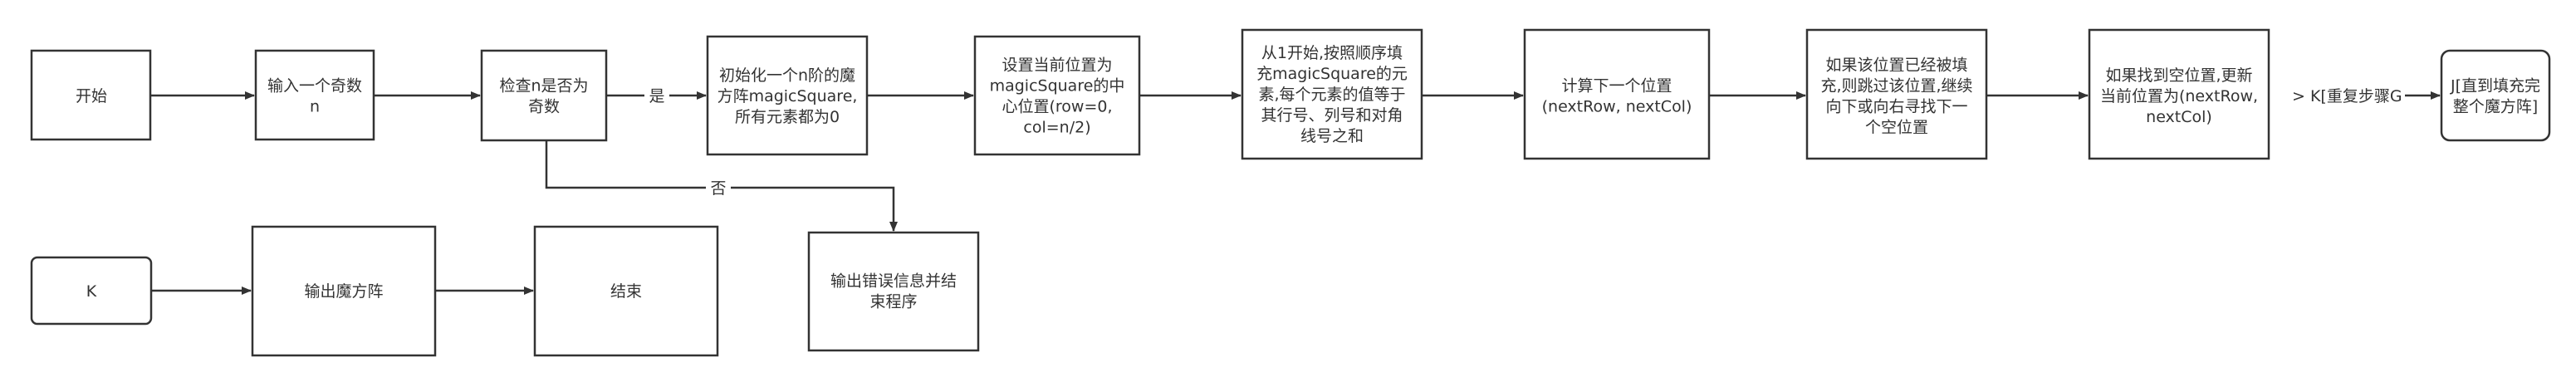 This screenshot has height=382, width=2576. Describe the element at coordinates (893, 302) in the screenshot. I see `node-text-line: 束程序` at that location.